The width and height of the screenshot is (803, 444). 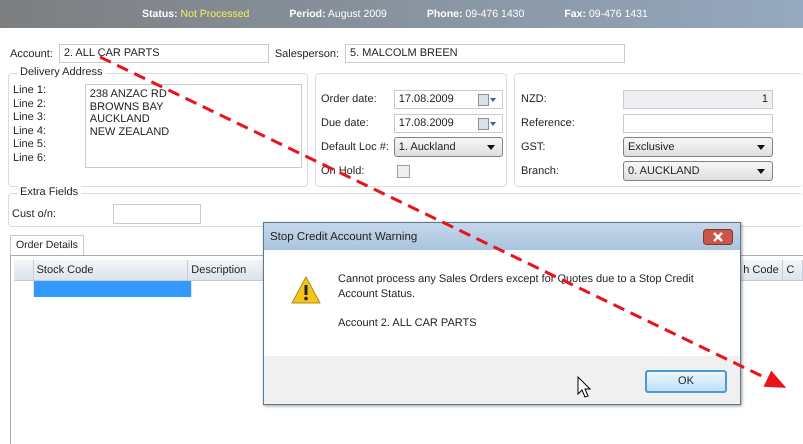 I want to click on header-field: Period: August 2009, so click(x=338, y=14).